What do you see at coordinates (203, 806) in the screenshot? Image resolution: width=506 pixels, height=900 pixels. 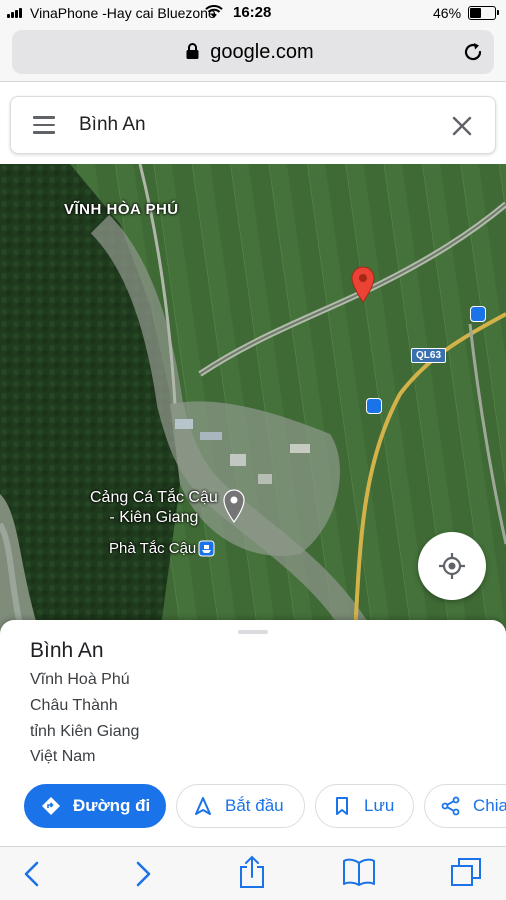 I see `navigation-arrow-icon` at bounding box center [203, 806].